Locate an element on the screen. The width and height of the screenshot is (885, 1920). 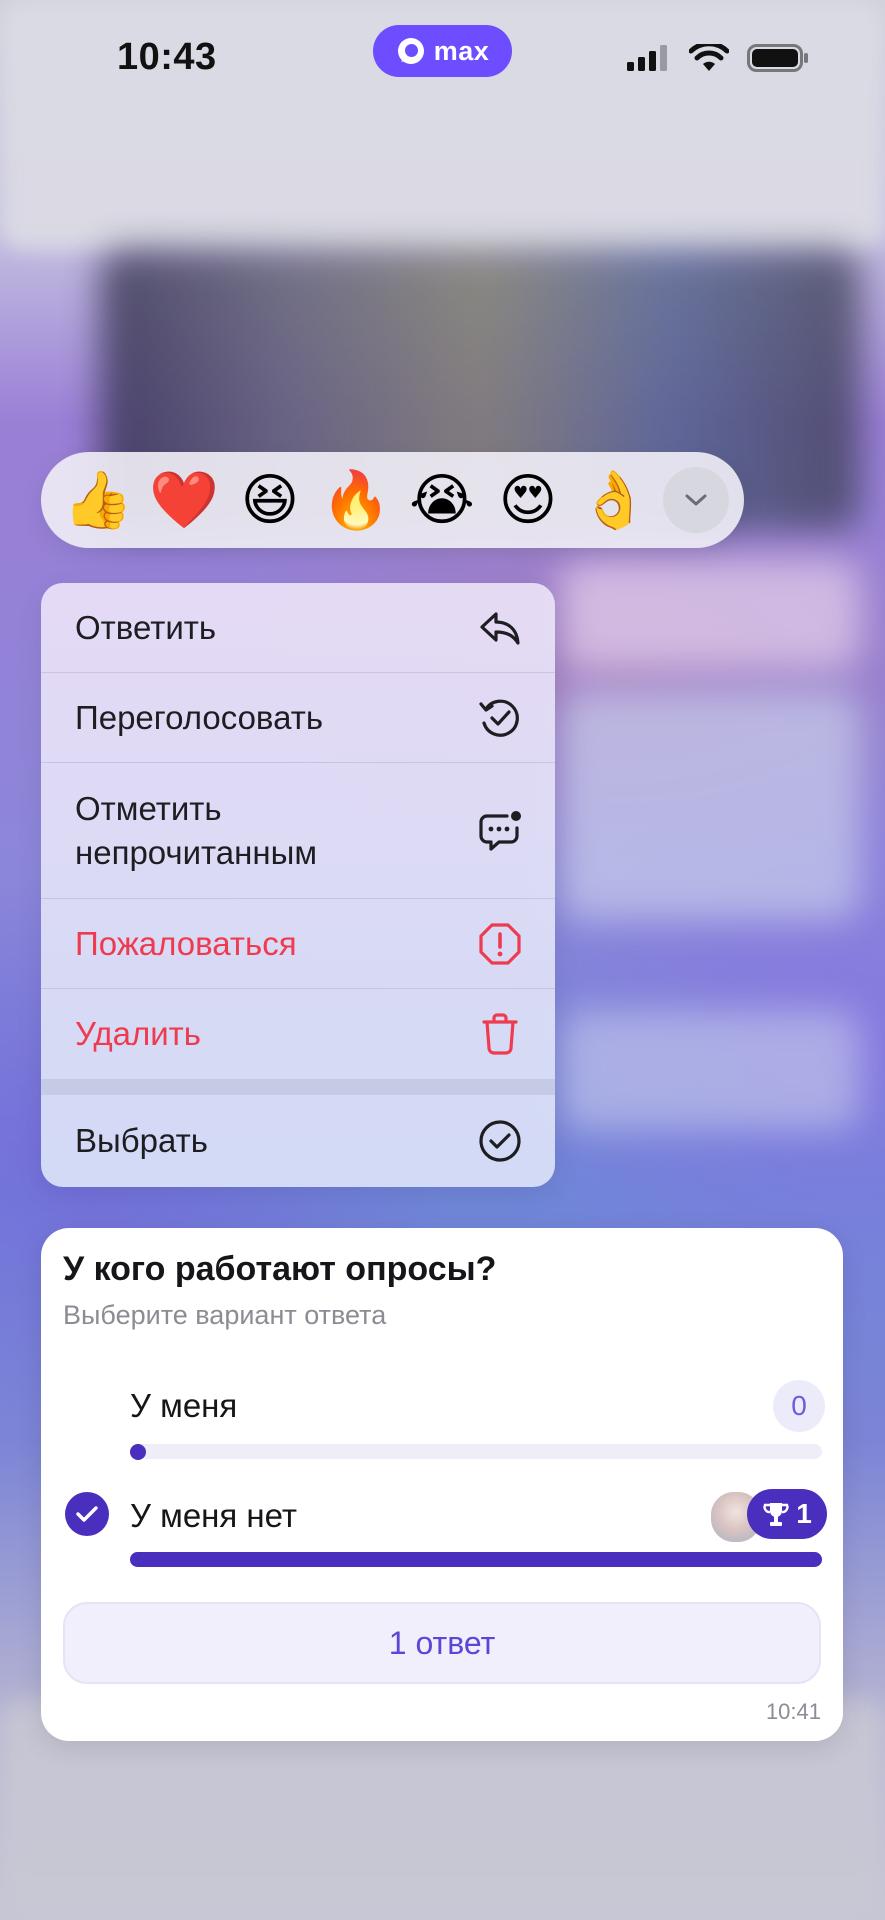
poll-option-label: У меня нет is located at coordinates (214, 1515).